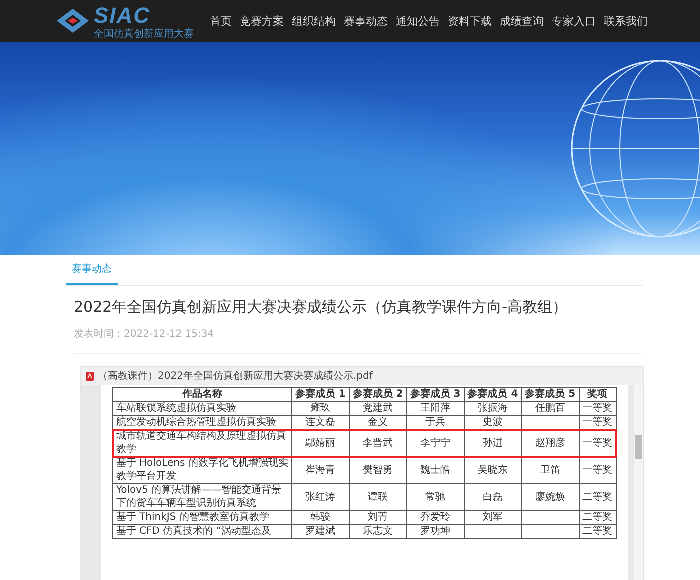 This screenshot has width=700, height=580. I want to click on nav-link: 赛事动态, so click(366, 21).